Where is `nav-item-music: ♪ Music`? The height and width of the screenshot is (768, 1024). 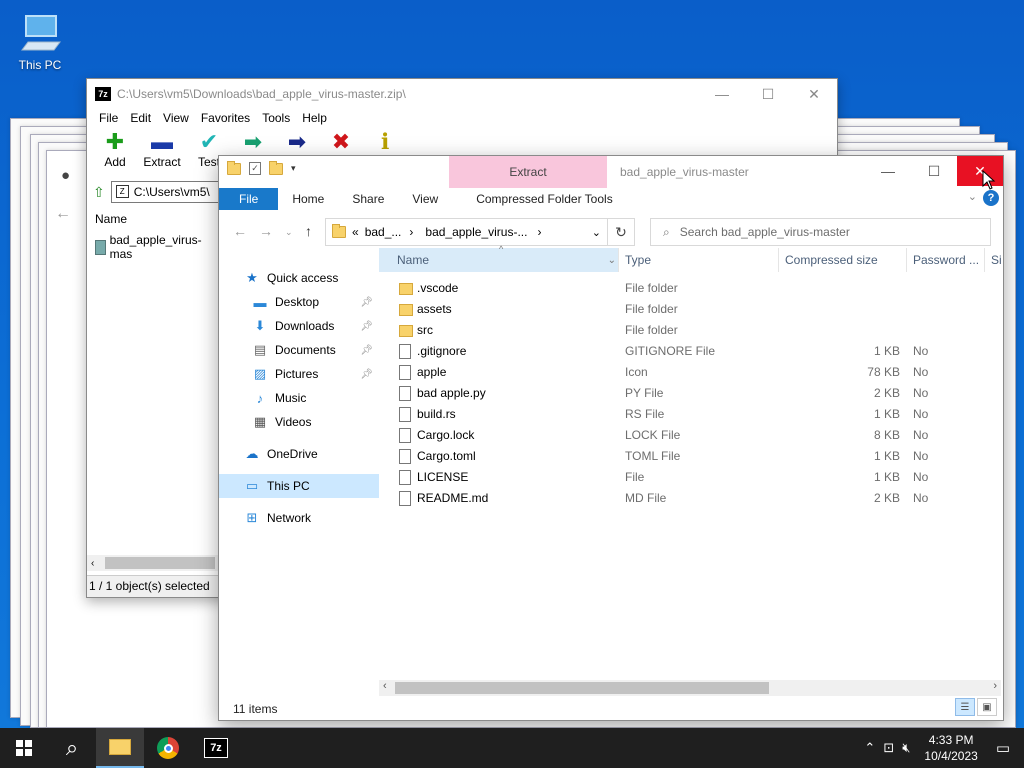 nav-item-music: ♪ Music is located at coordinates (299, 398).